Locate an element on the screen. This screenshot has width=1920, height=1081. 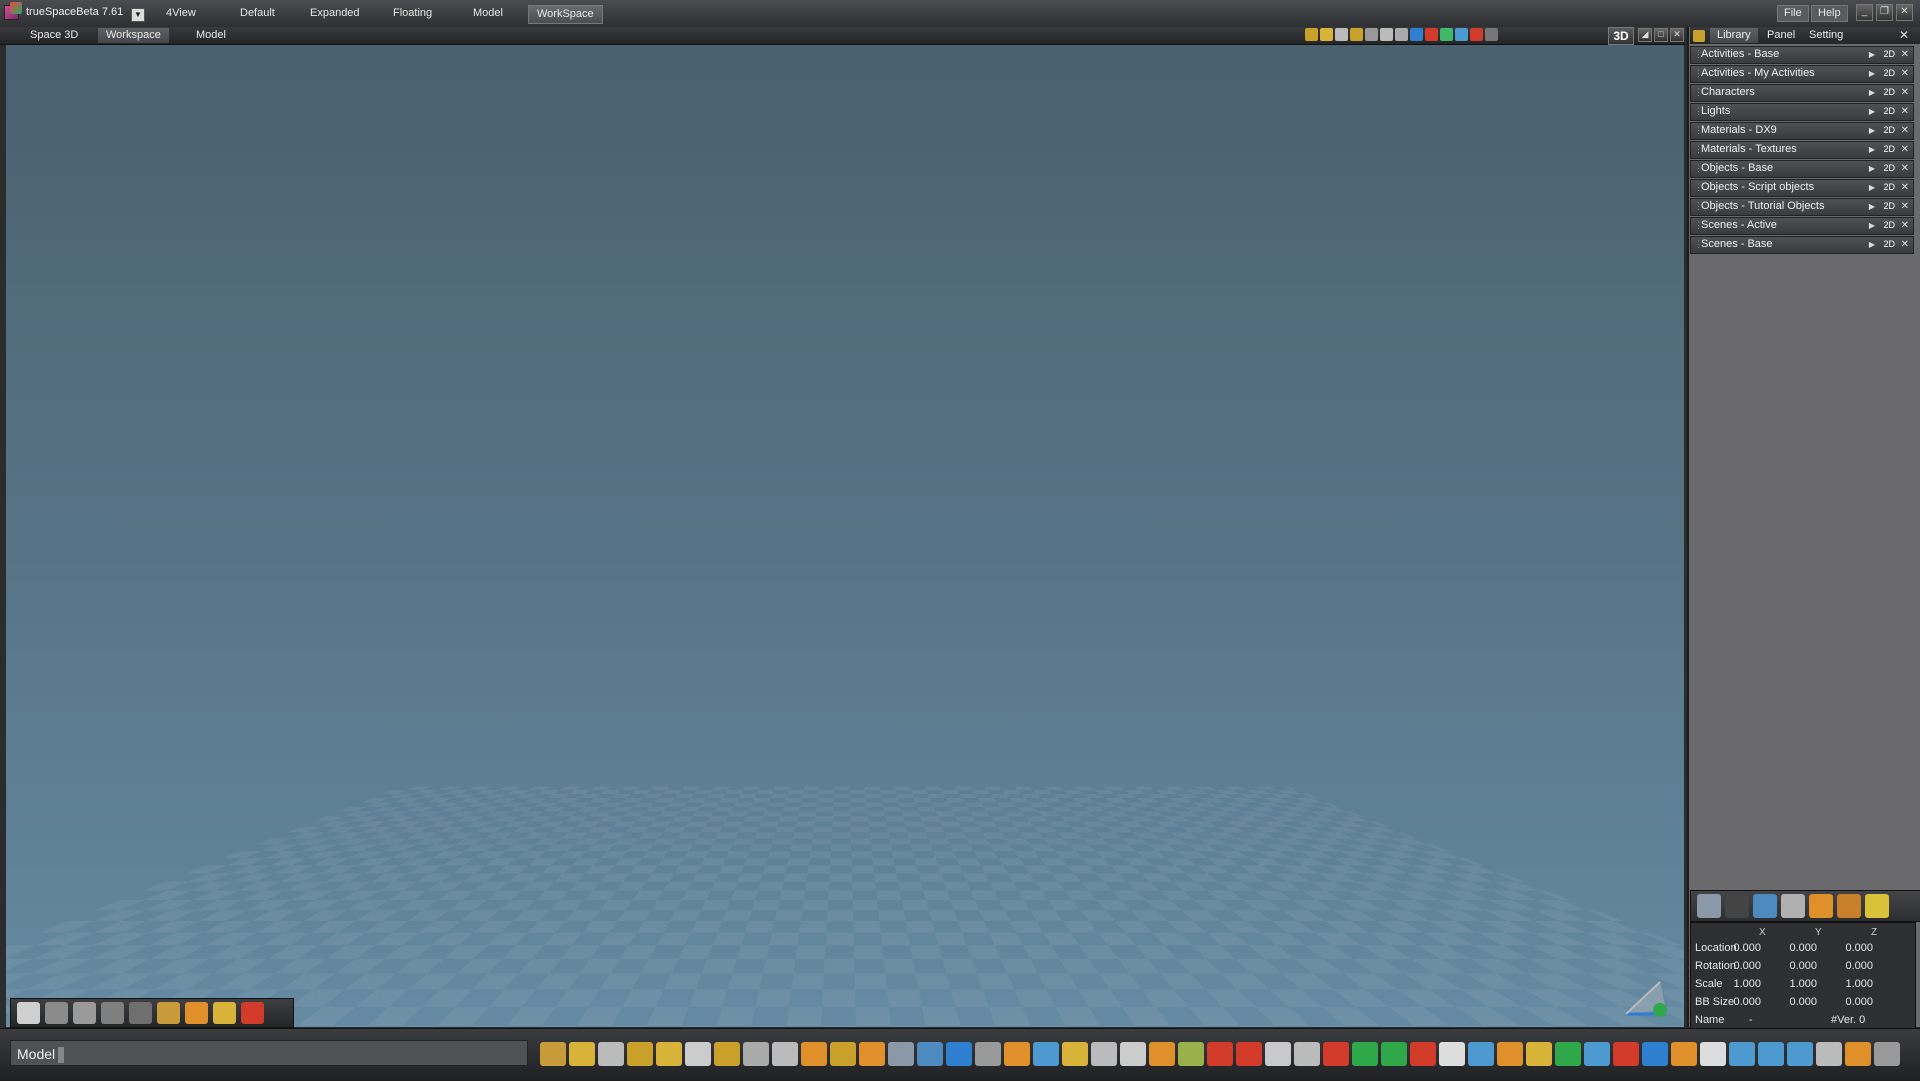
tool-axes-icon is located at coordinates (727, 1054).